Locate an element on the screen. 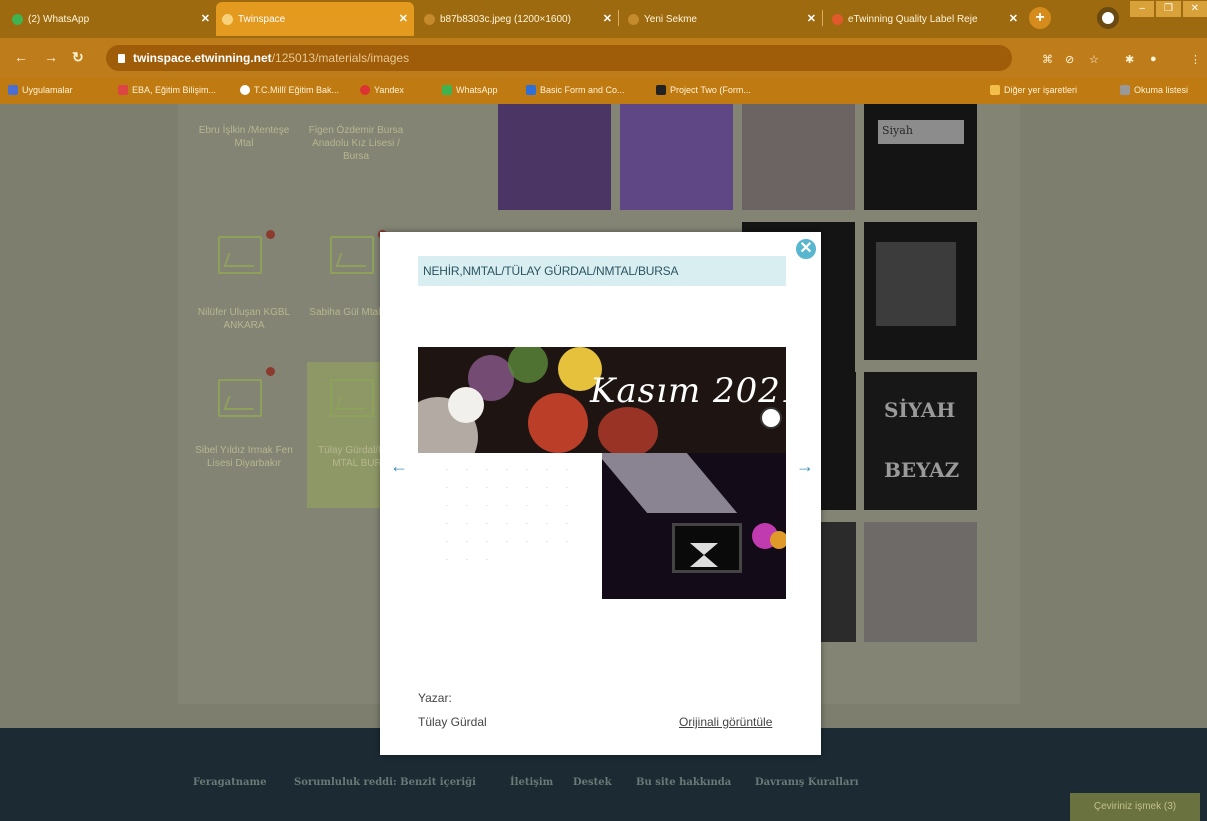 This screenshot has height=821, width=1207. url-path: /125013/materials/images is located at coordinates (340, 58).